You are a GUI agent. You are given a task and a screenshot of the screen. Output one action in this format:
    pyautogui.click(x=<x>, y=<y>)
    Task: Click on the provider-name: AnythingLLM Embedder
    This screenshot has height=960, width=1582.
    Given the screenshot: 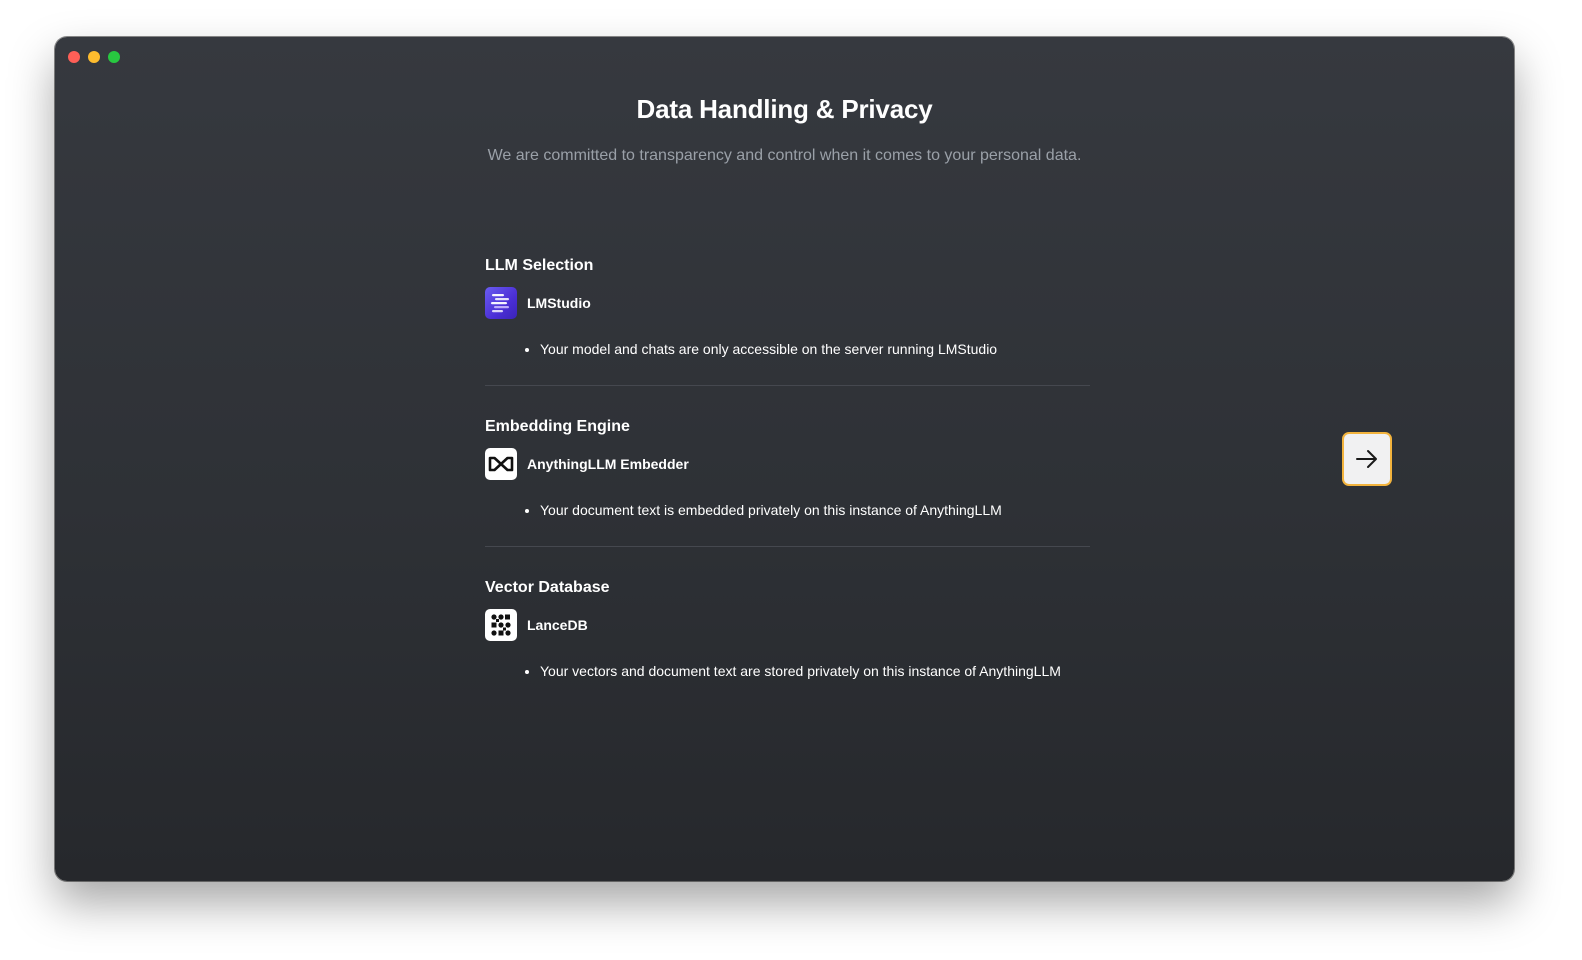 What is the action you would take?
    pyautogui.click(x=608, y=464)
    